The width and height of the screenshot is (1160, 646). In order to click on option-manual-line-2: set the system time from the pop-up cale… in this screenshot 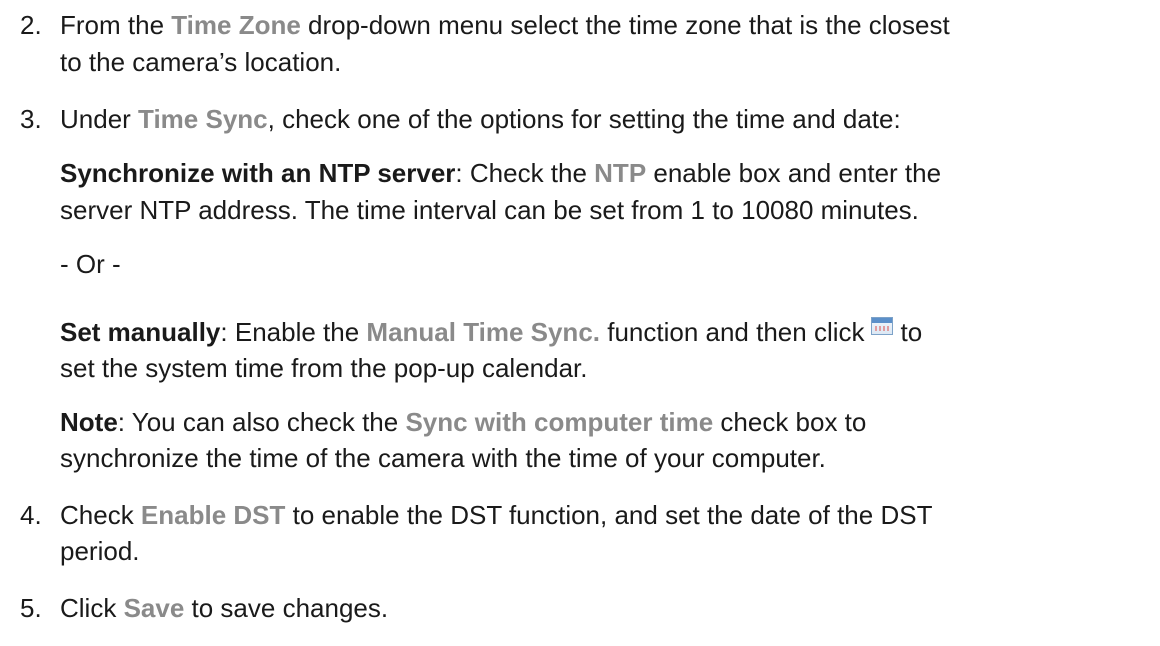, I will do `click(324, 368)`.